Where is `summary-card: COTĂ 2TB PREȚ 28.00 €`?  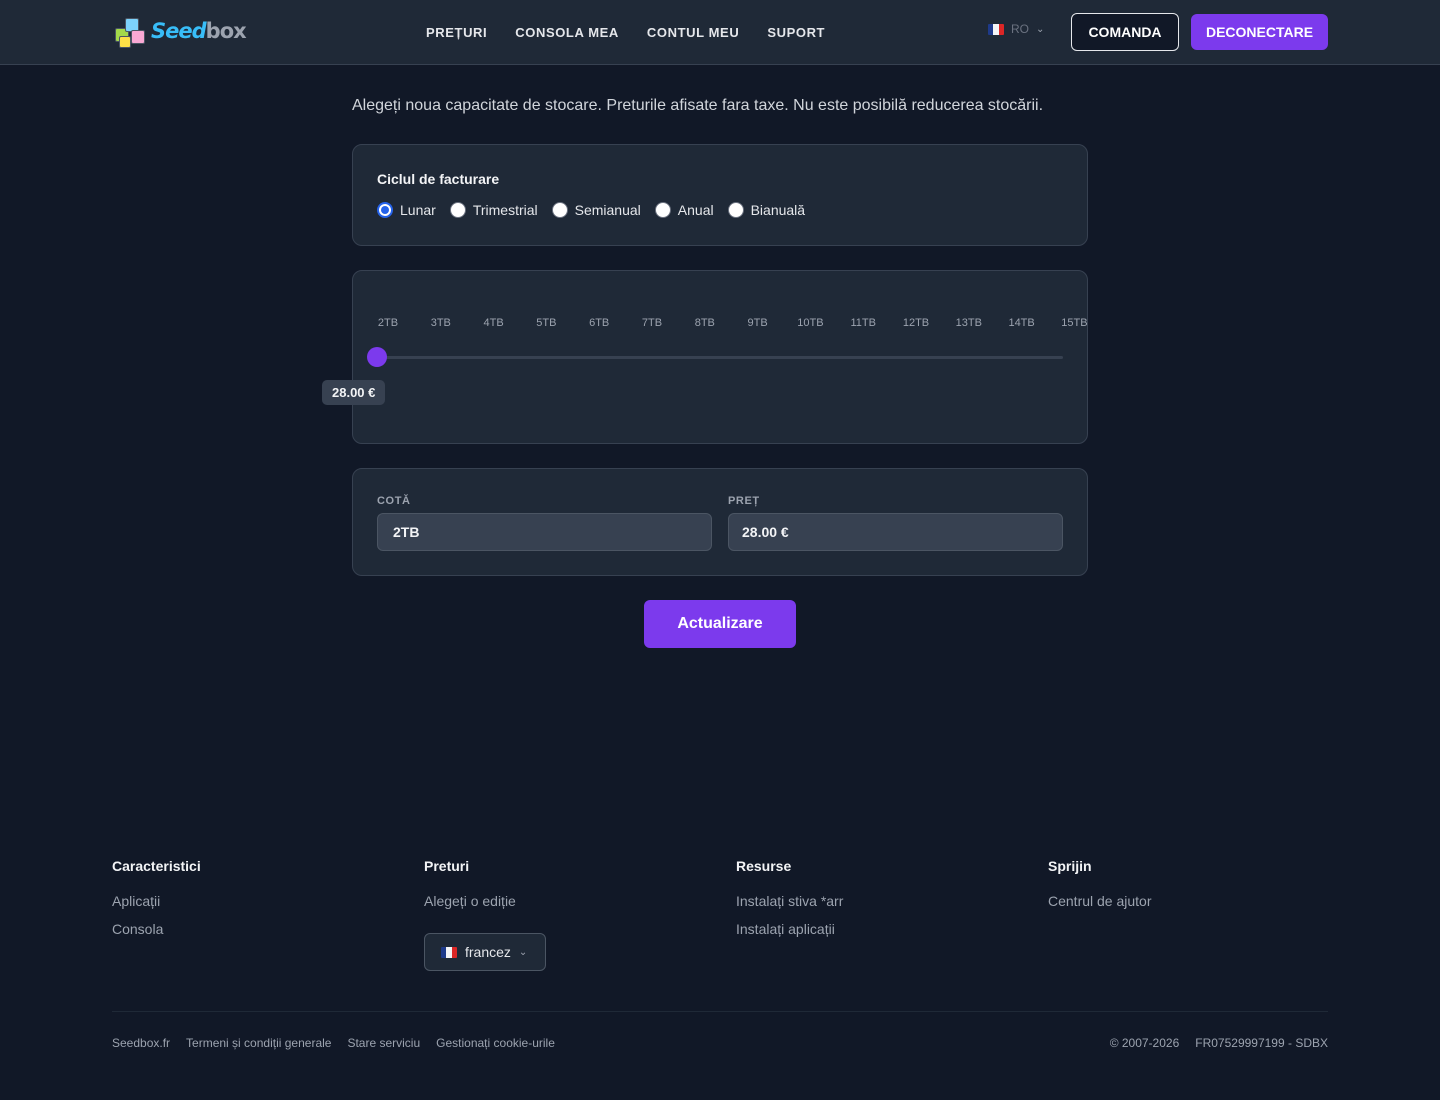
summary-card: COTĂ 2TB PREȚ 28.00 € is located at coordinates (720, 522).